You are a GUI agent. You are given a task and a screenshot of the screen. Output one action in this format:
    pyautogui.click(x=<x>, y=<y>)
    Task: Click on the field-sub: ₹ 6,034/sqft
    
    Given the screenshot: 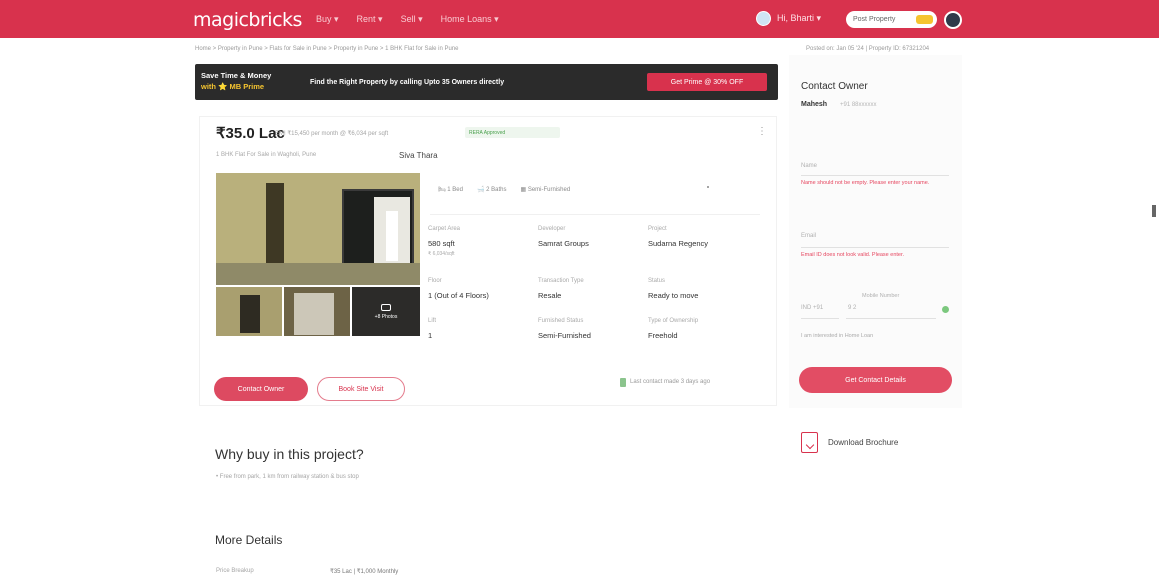 What is the action you would take?
    pyautogui.click(x=441, y=254)
    